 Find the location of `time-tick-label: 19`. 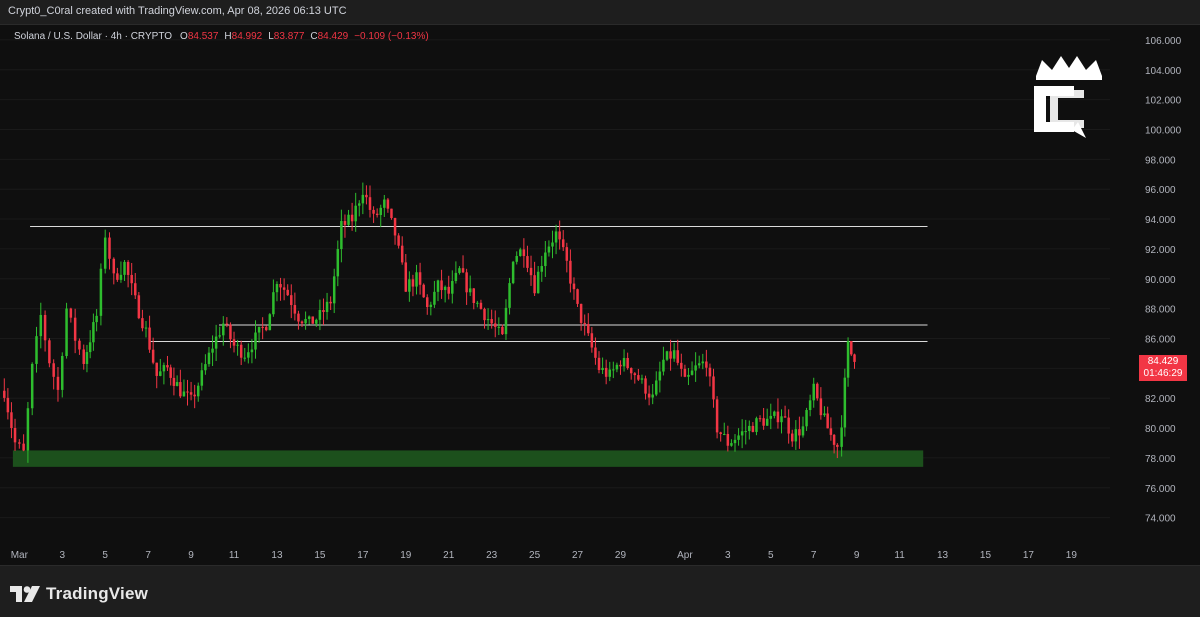

time-tick-label: 19 is located at coordinates (1072, 555).